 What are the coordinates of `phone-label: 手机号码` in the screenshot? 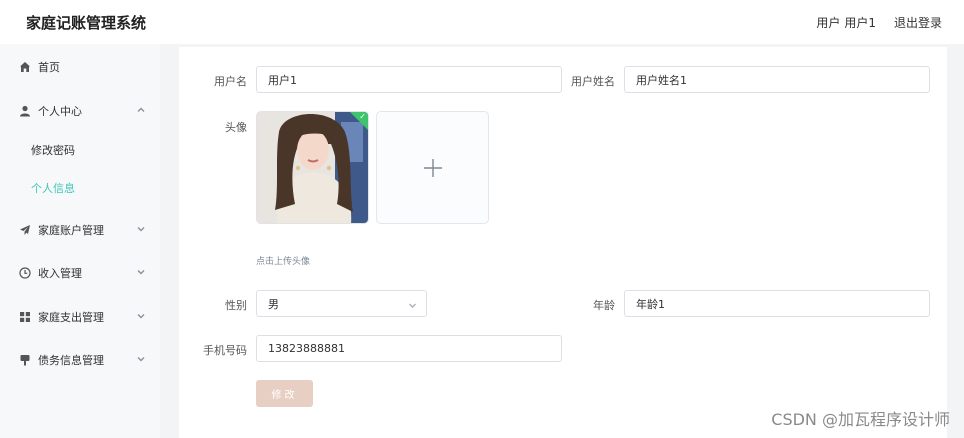 It's located at (225, 350).